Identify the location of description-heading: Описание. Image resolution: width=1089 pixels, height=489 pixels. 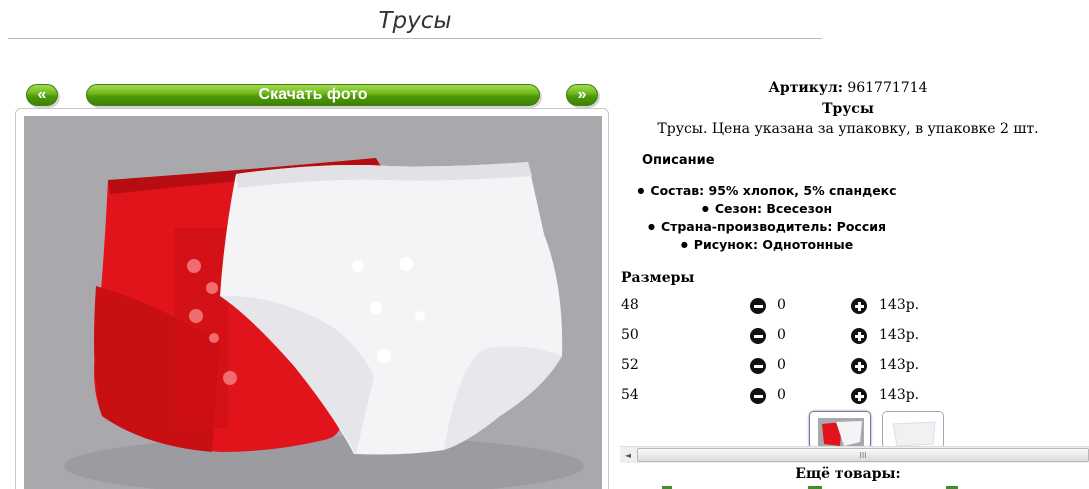
(678, 160).